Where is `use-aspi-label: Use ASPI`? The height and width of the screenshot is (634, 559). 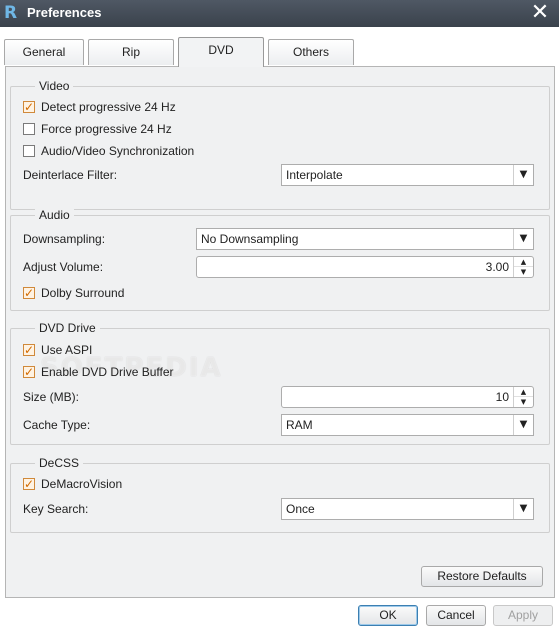 use-aspi-label: Use ASPI is located at coordinates (67, 350).